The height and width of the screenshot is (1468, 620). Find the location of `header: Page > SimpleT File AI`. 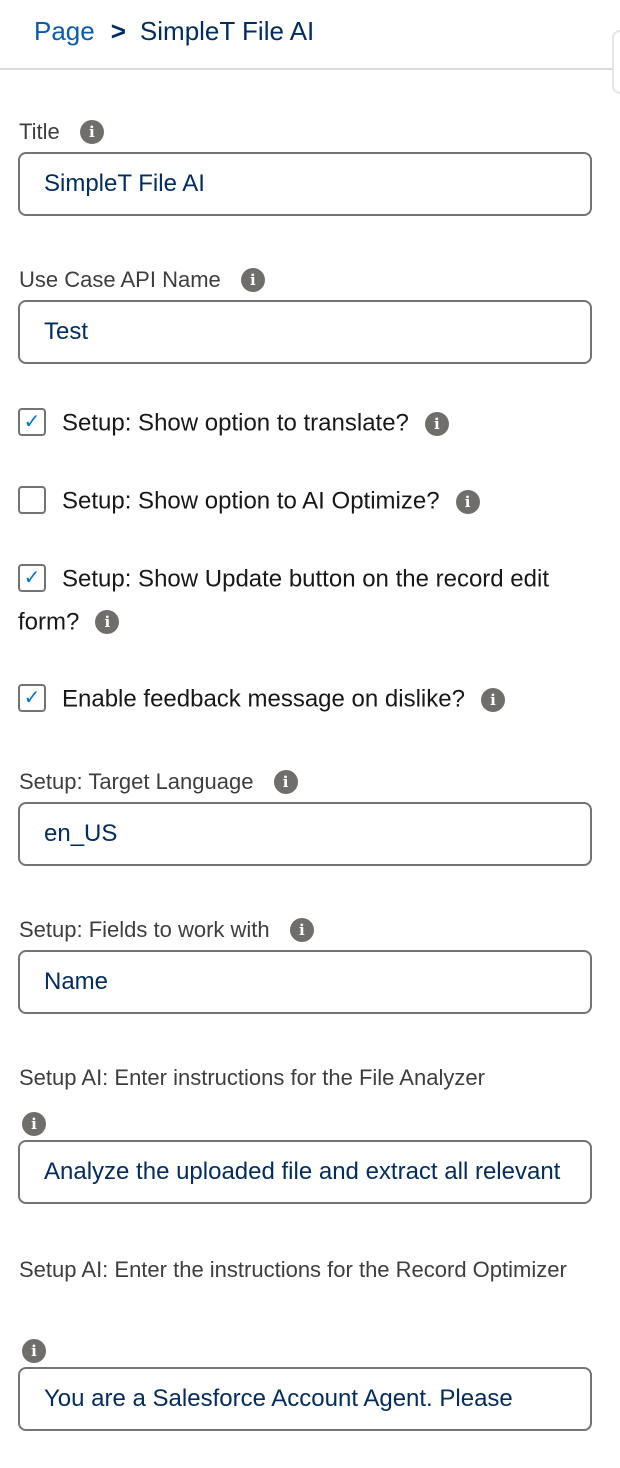

header: Page > SimpleT File AI is located at coordinates (310, 35).